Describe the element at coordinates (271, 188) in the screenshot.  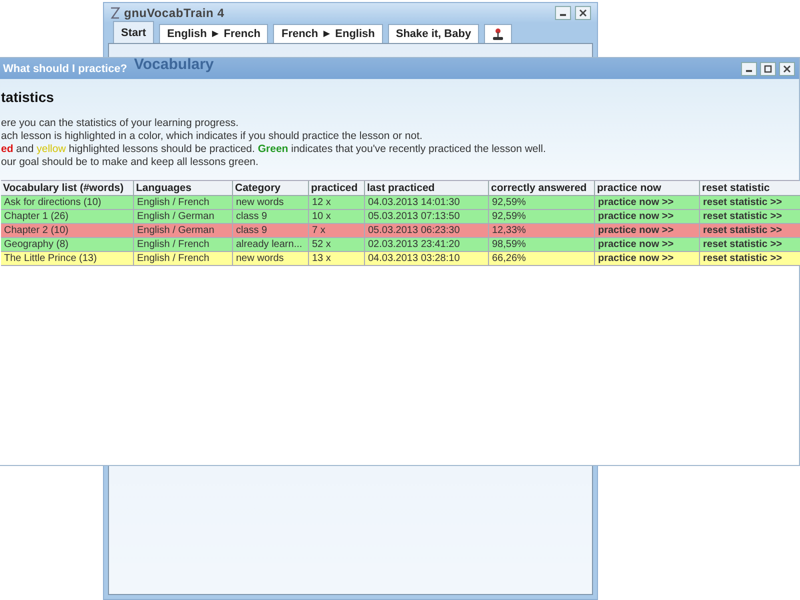
I see `column-header: Category` at that location.